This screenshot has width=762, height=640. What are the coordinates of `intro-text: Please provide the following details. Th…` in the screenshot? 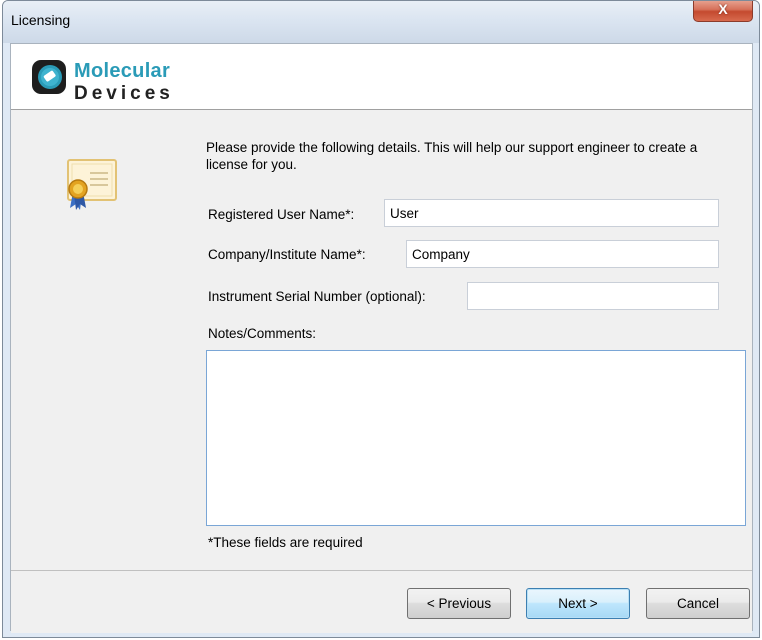 It's located at (452, 156).